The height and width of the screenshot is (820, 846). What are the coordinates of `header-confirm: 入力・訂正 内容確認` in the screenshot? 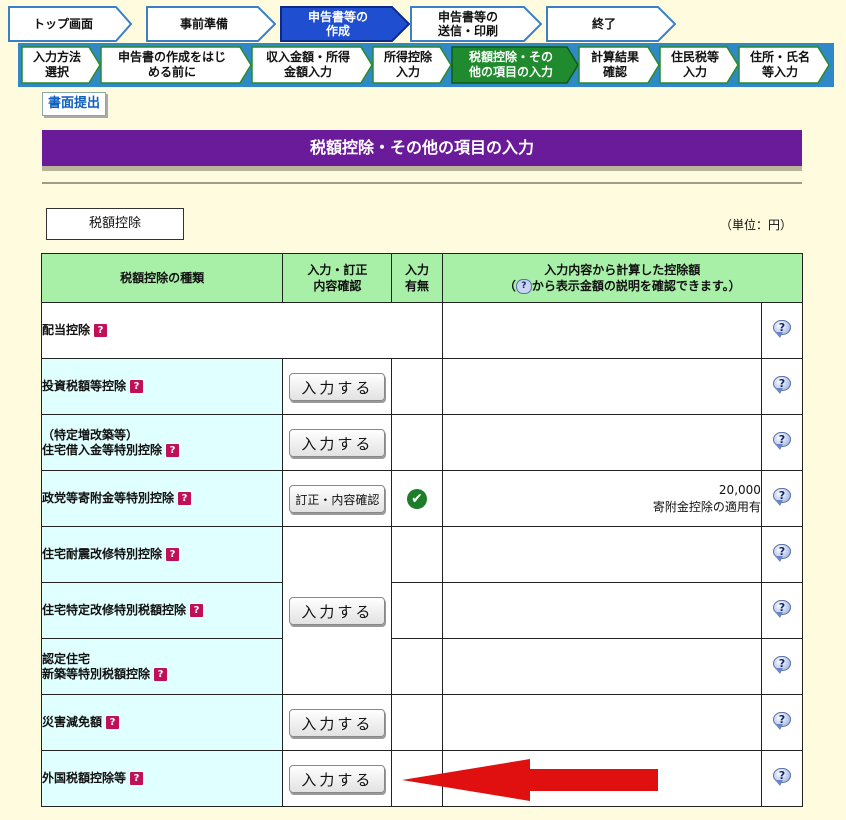 It's located at (337, 278).